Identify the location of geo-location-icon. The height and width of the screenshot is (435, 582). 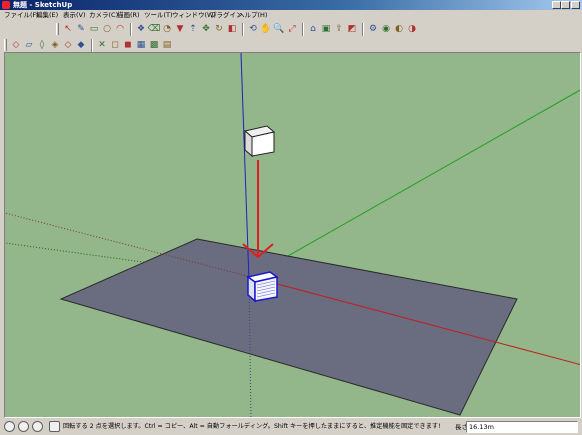
(9, 426).